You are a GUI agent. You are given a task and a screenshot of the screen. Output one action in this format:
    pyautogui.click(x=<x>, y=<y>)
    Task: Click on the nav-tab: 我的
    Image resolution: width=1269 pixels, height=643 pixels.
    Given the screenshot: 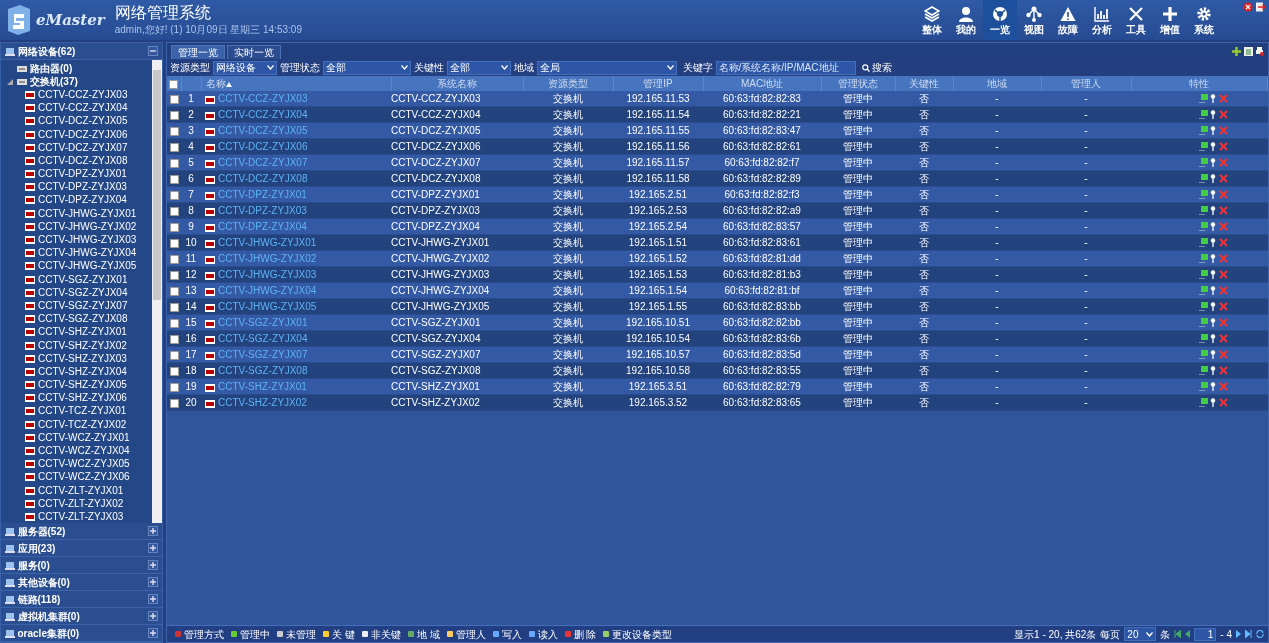 What is the action you would take?
    pyautogui.click(x=966, y=20)
    